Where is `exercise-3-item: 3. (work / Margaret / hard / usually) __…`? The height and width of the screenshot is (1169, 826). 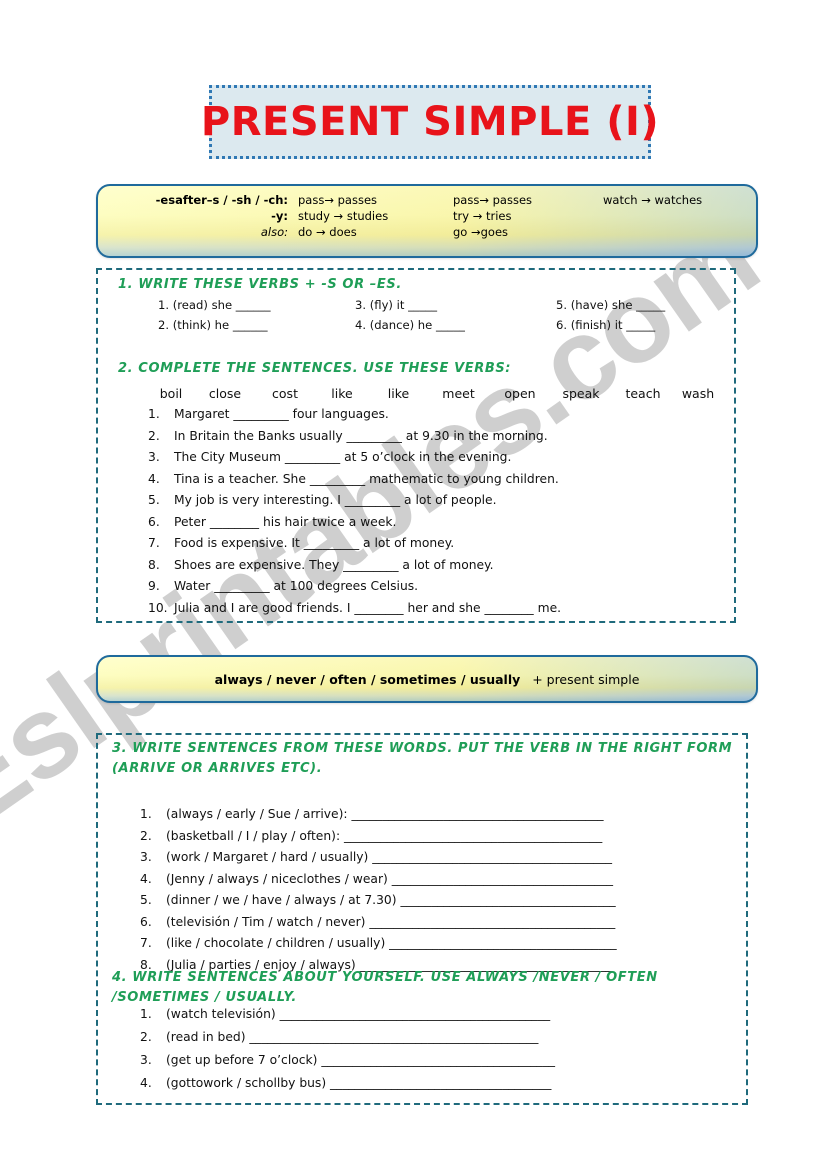 exercise-3-item: 3. (work / Margaret / hard / usually) __… is located at coordinates (378, 857).